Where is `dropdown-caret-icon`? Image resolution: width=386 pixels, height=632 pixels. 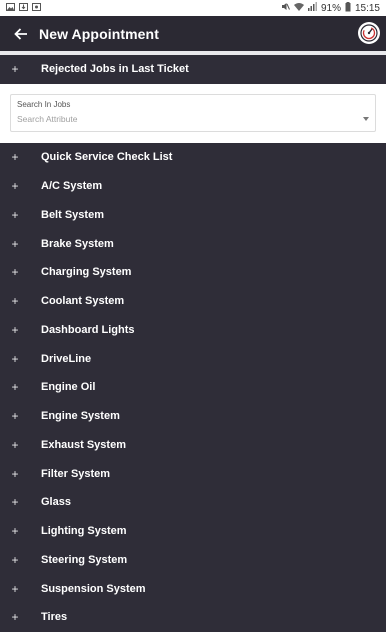
dropdown-caret-icon is located at coordinates (366, 119).